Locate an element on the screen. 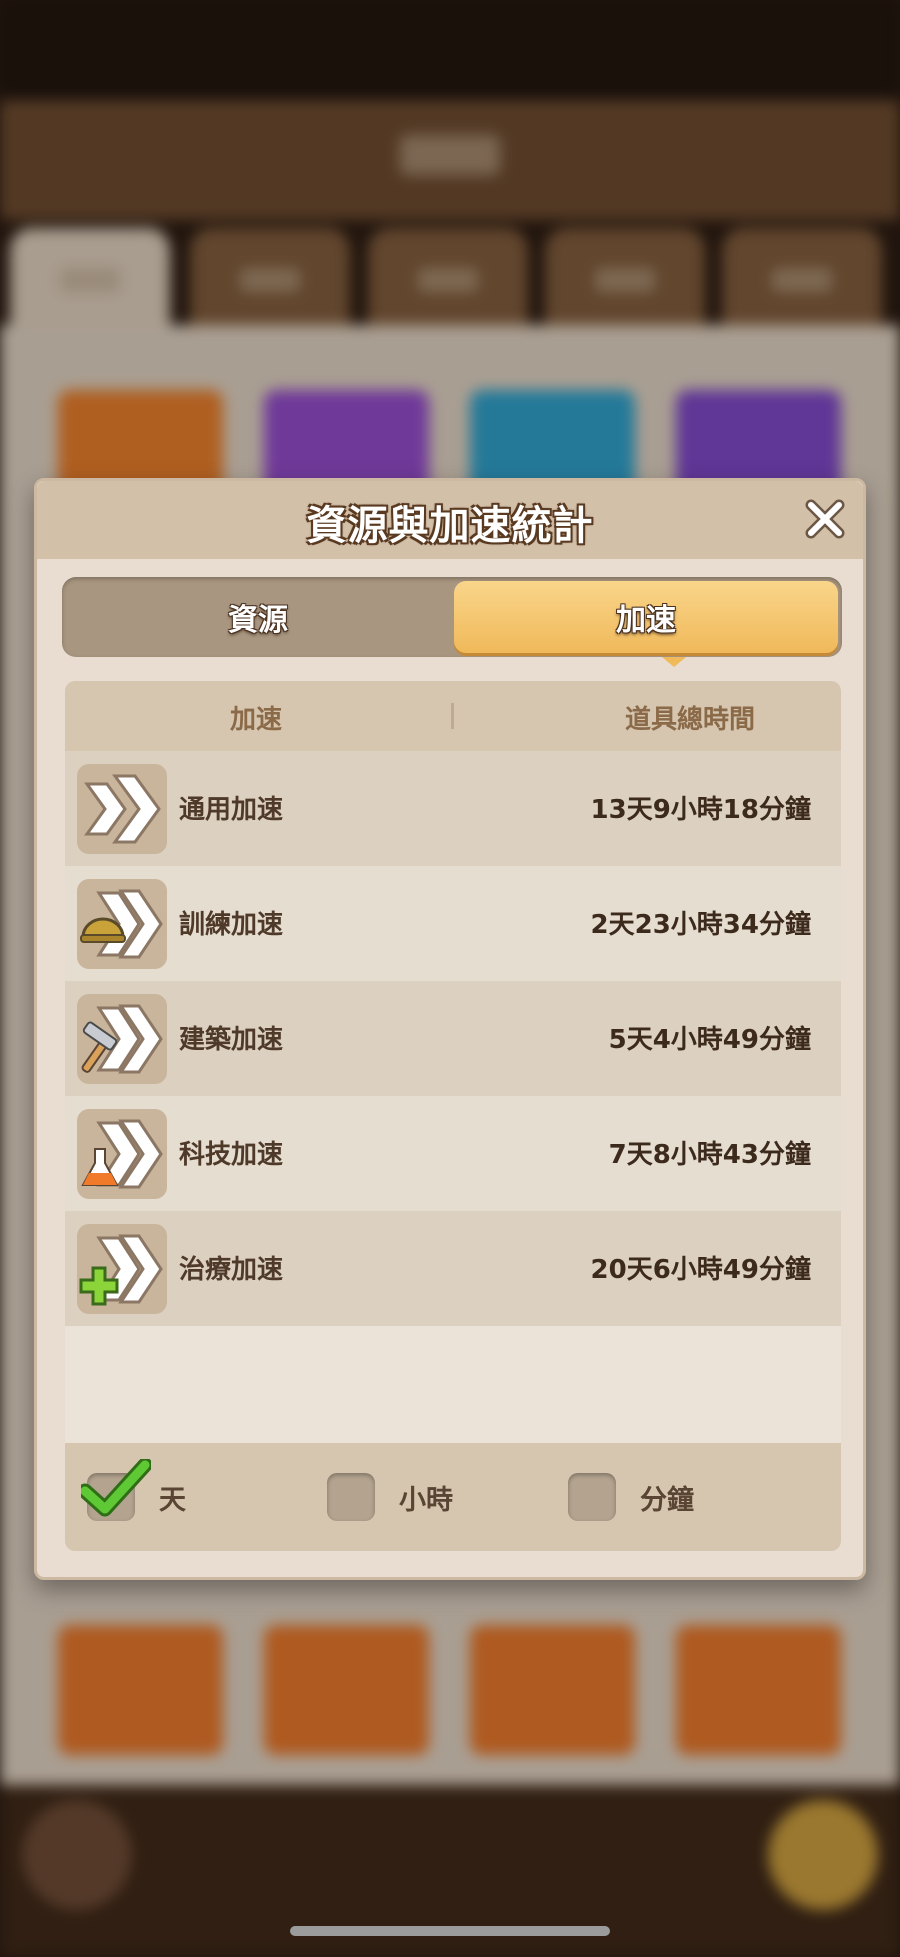 This screenshot has width=900, height=1957. row-time: 7天8小時43分鐘 is located at coordinates (709, 1155).